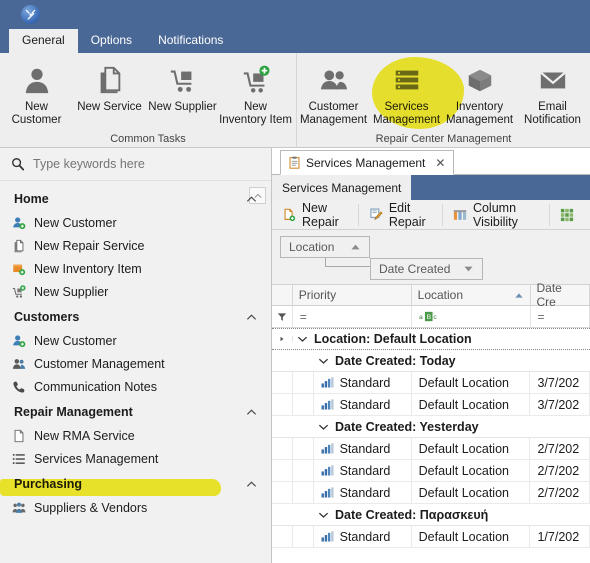  Describe the element at coordinates (111, 41) in the screenshot. I see `ribbon-tab-options: Options` at that location.